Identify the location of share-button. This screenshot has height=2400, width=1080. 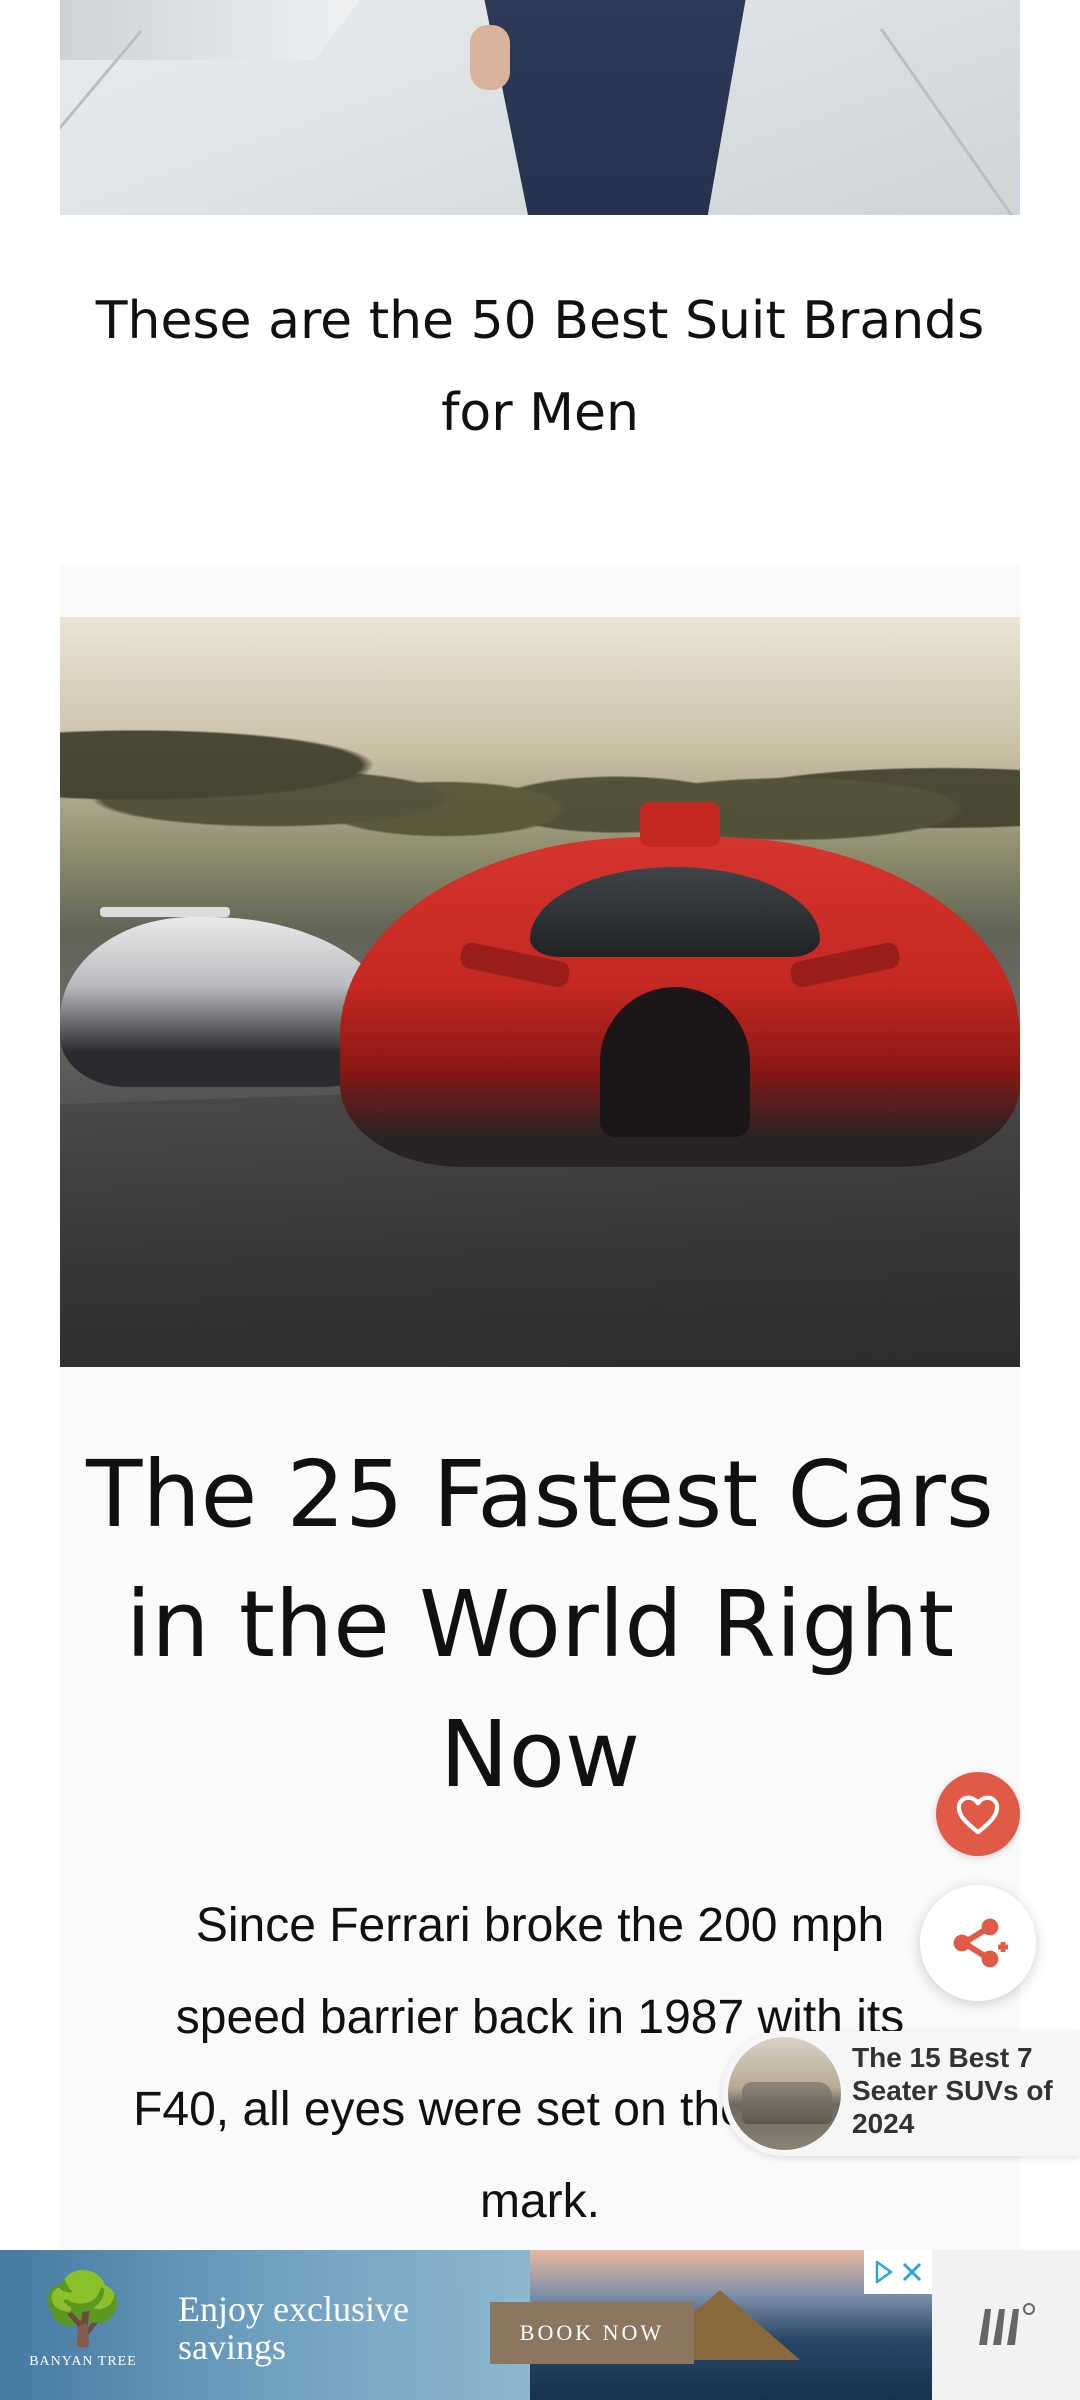
(978, 1943).